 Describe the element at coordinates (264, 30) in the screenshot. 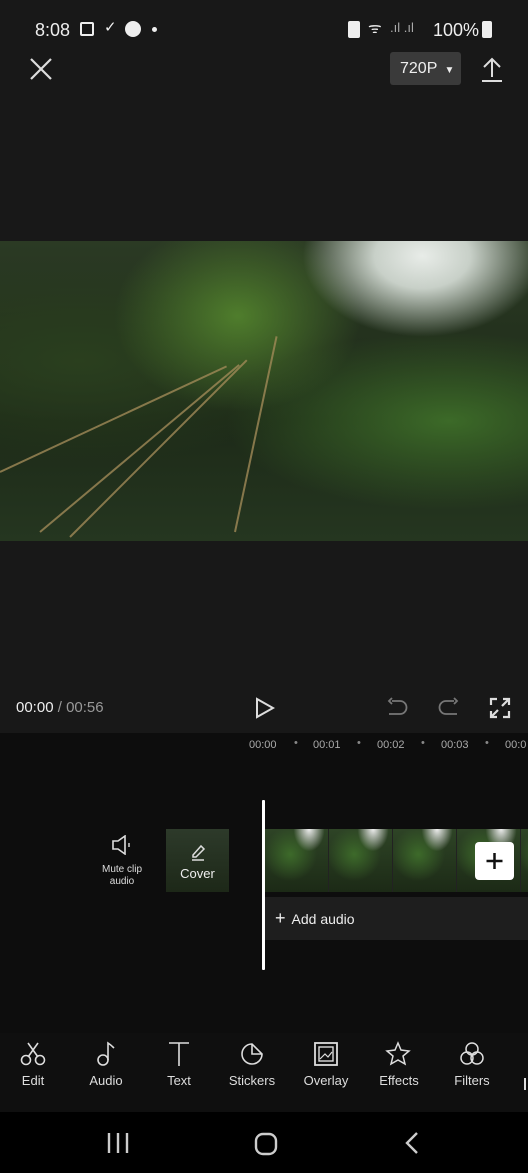

I see `status-bar: 8:08 ✓ ᯤ .ıl .ıl 100%` at that location.